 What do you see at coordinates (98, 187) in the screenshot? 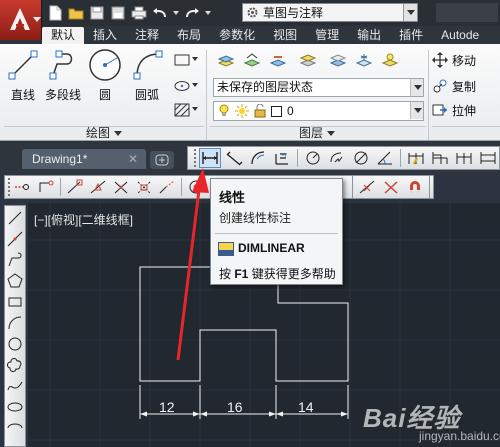
I see `snap-midpoint-button` at bounding box center [98, 187].